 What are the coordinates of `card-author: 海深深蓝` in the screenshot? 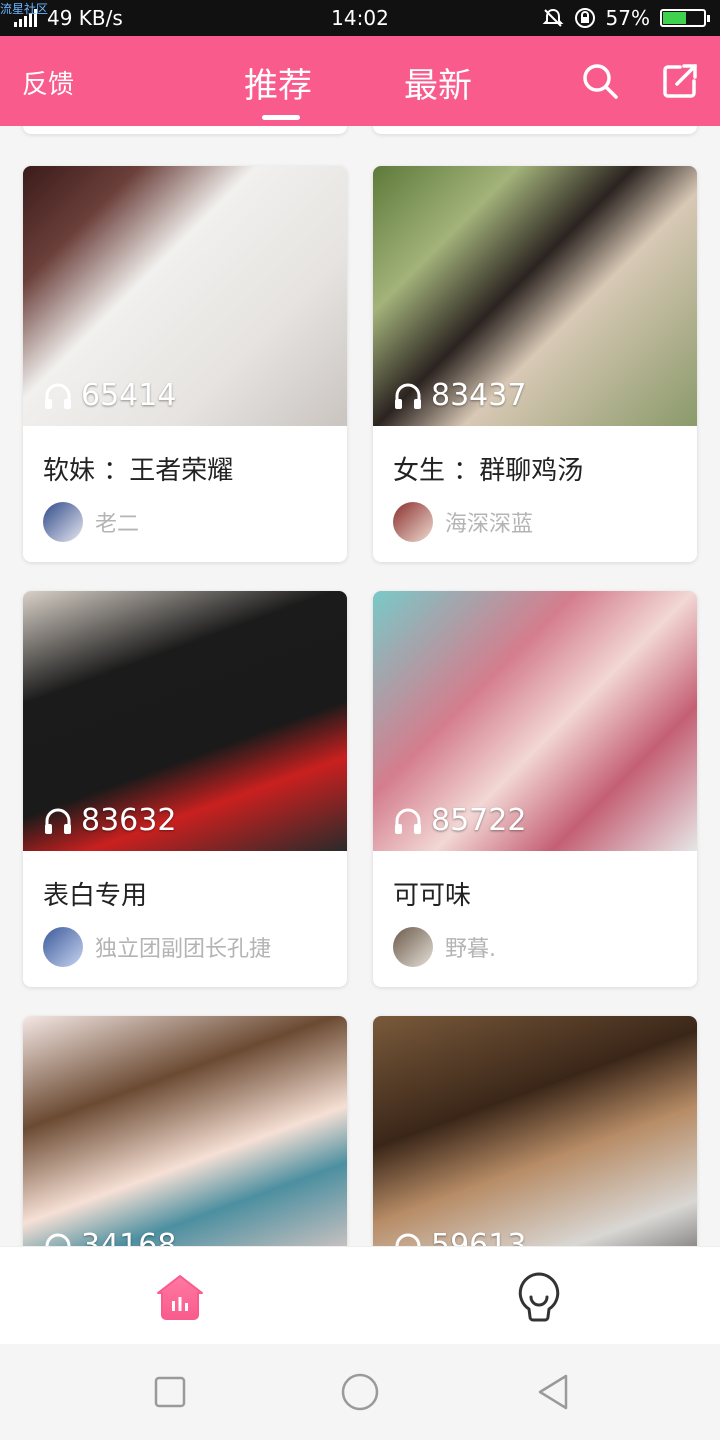 It's located at (463, 522).